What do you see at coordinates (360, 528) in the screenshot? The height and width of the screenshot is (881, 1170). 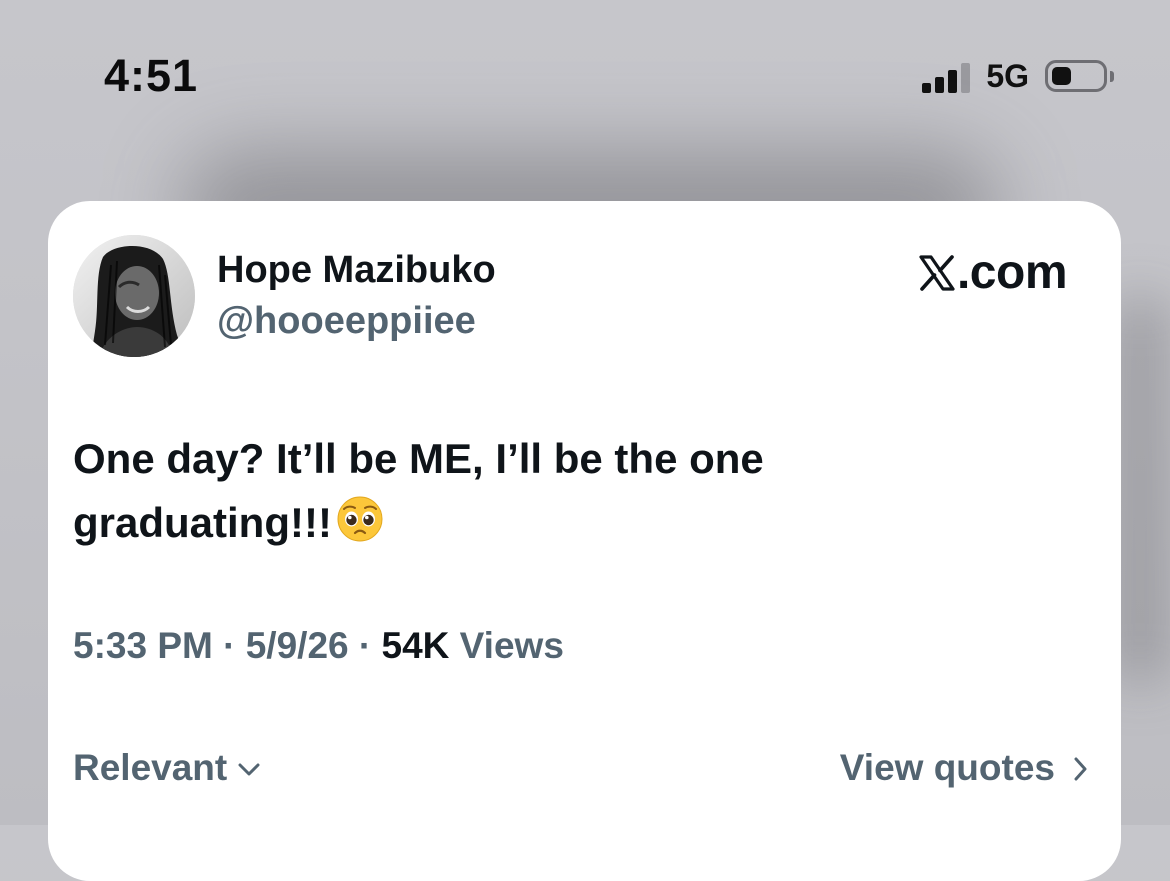 I see `pleading-face-emoji-icon` at bounding box center [360, 528].